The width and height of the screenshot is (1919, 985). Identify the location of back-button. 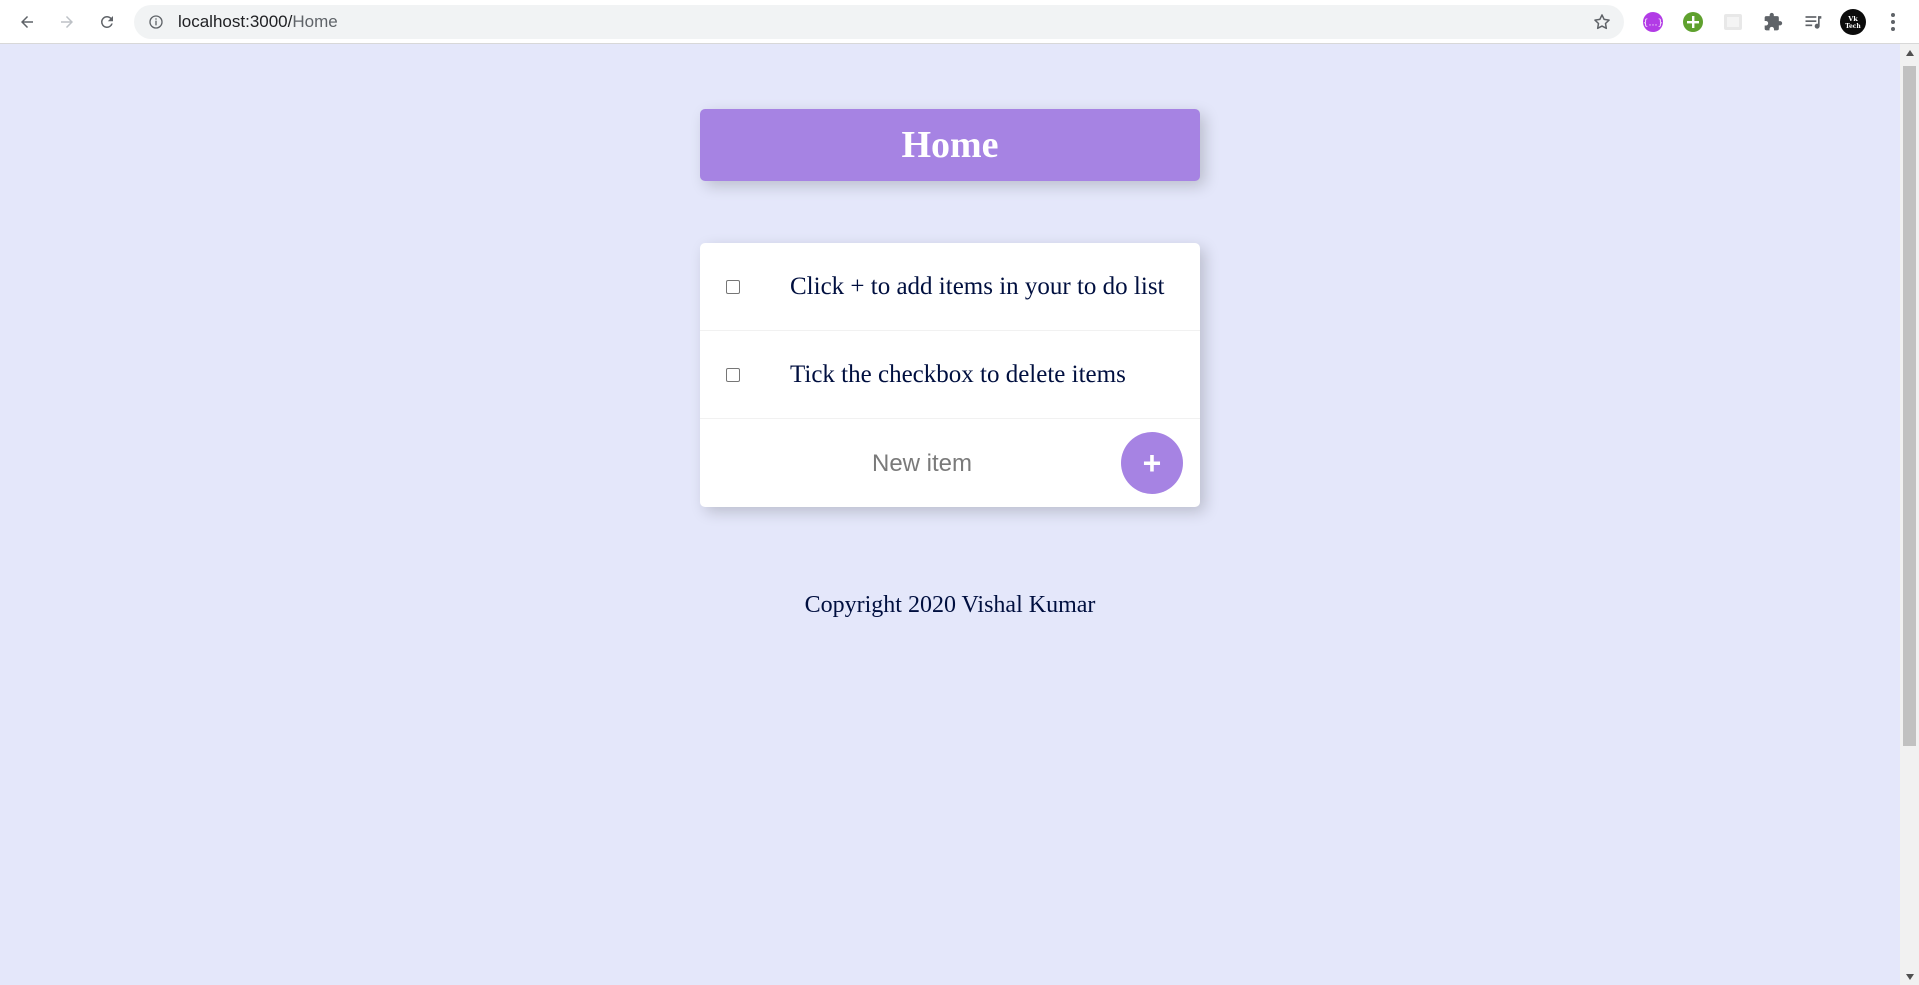
(27, 22).